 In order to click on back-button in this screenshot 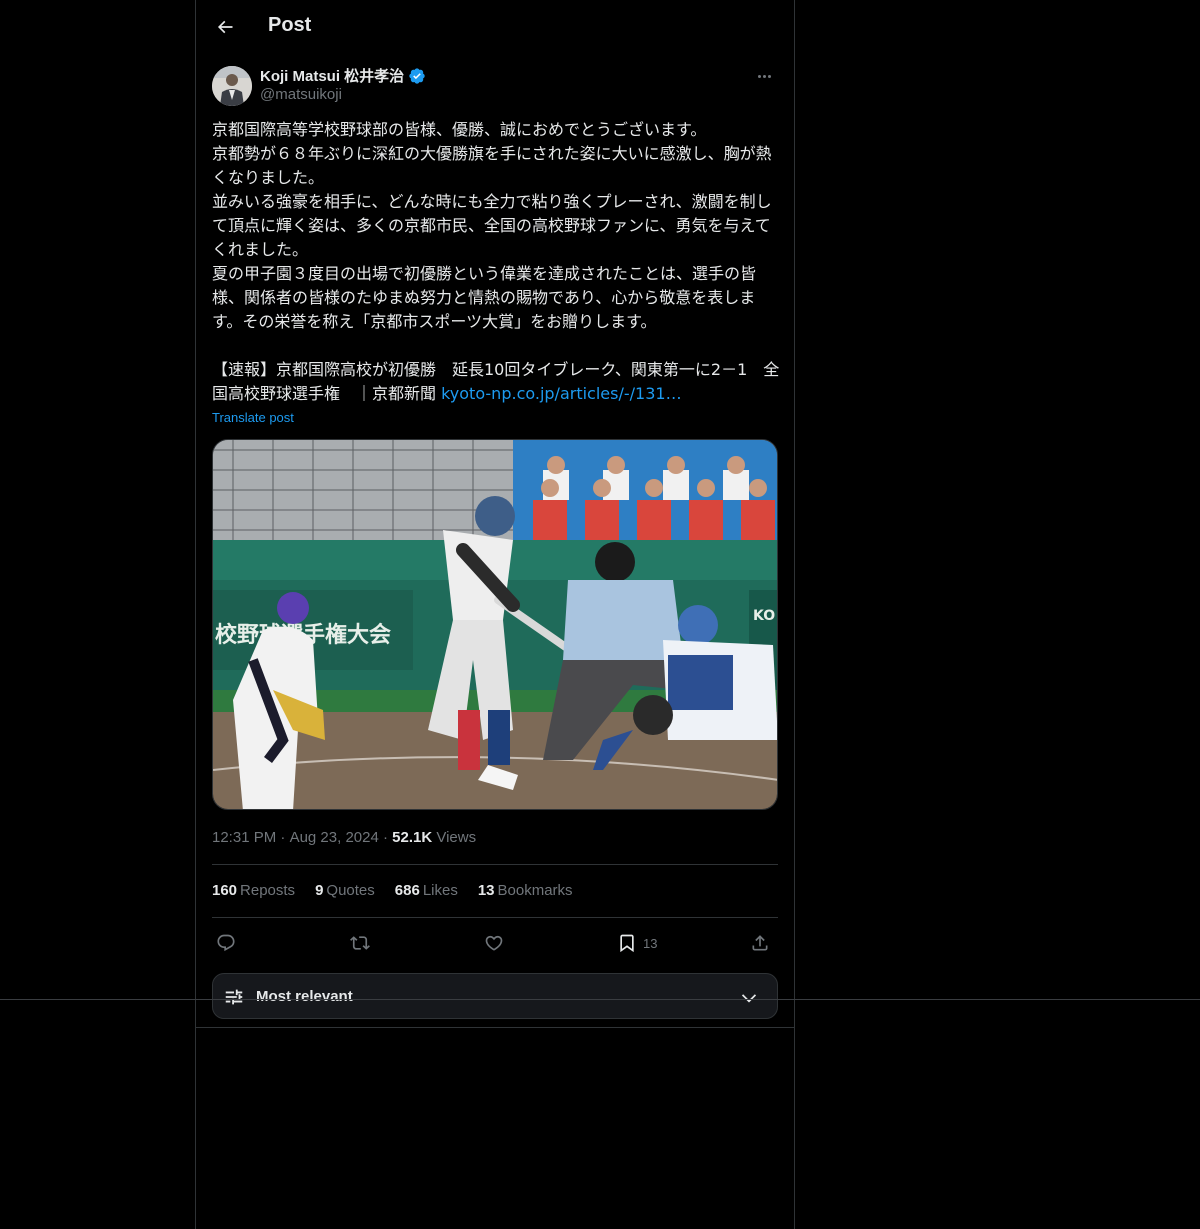, I will do `click(225, 27)`.